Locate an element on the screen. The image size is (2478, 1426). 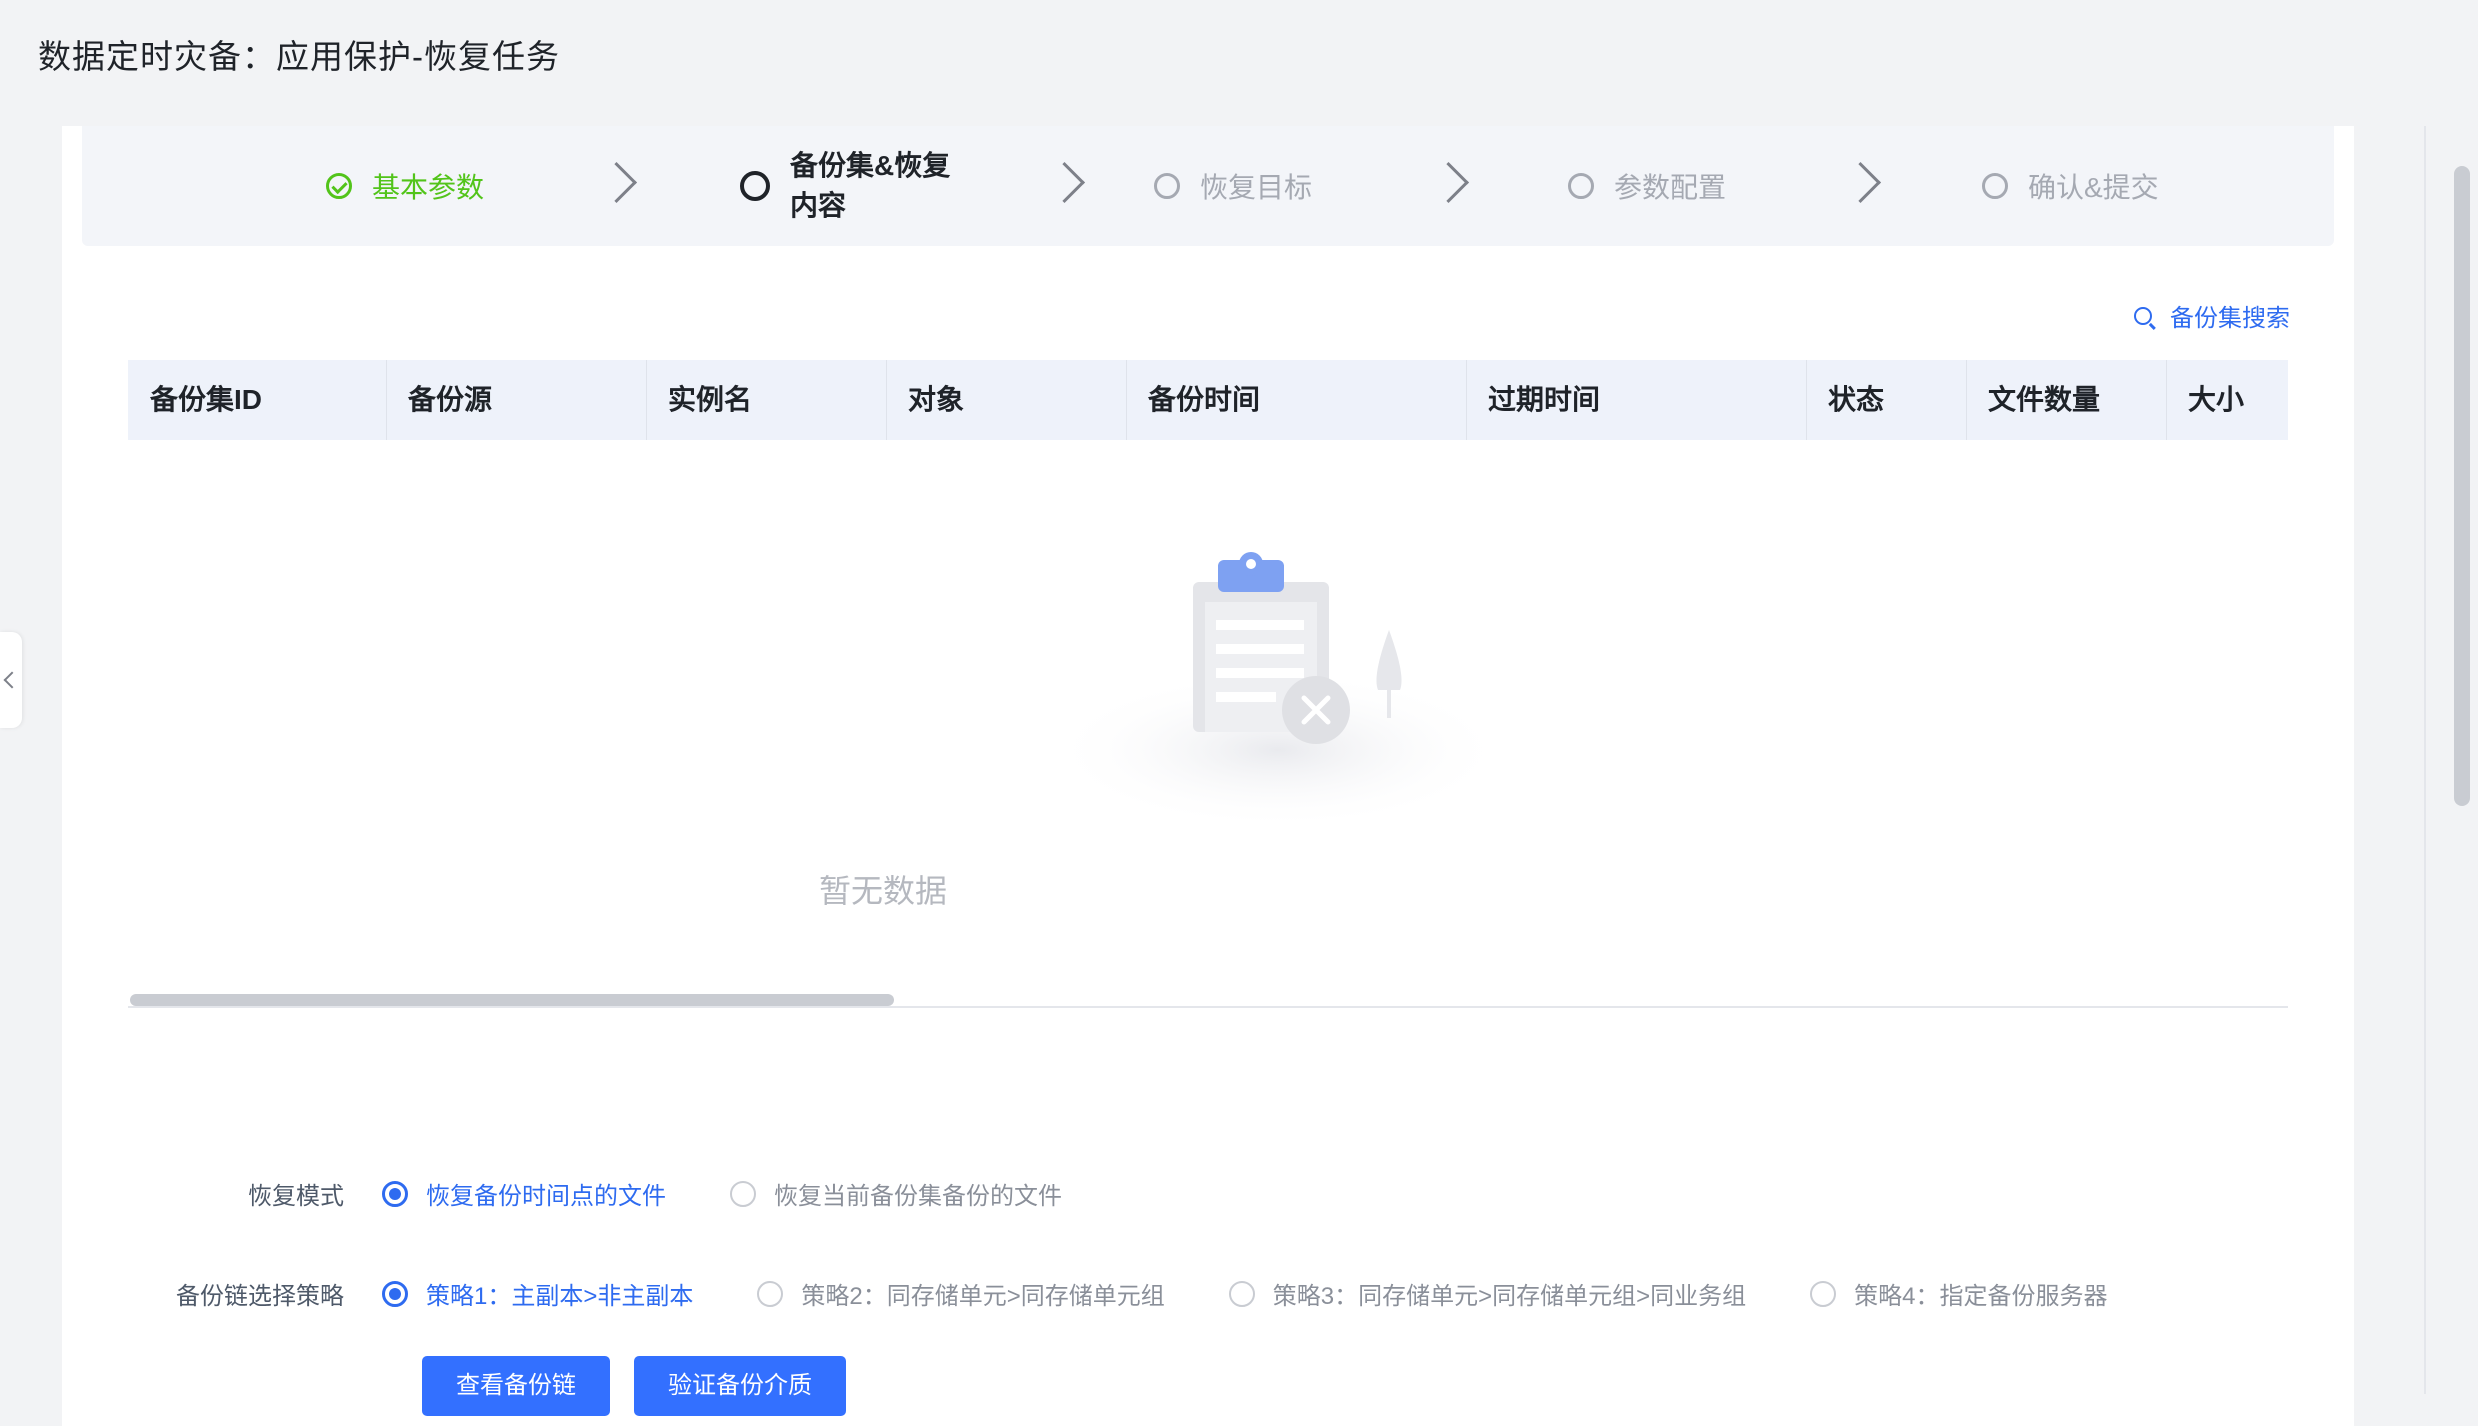
backup-set-search-link: 备份集搜索 is located at coordinates (2212, 315).